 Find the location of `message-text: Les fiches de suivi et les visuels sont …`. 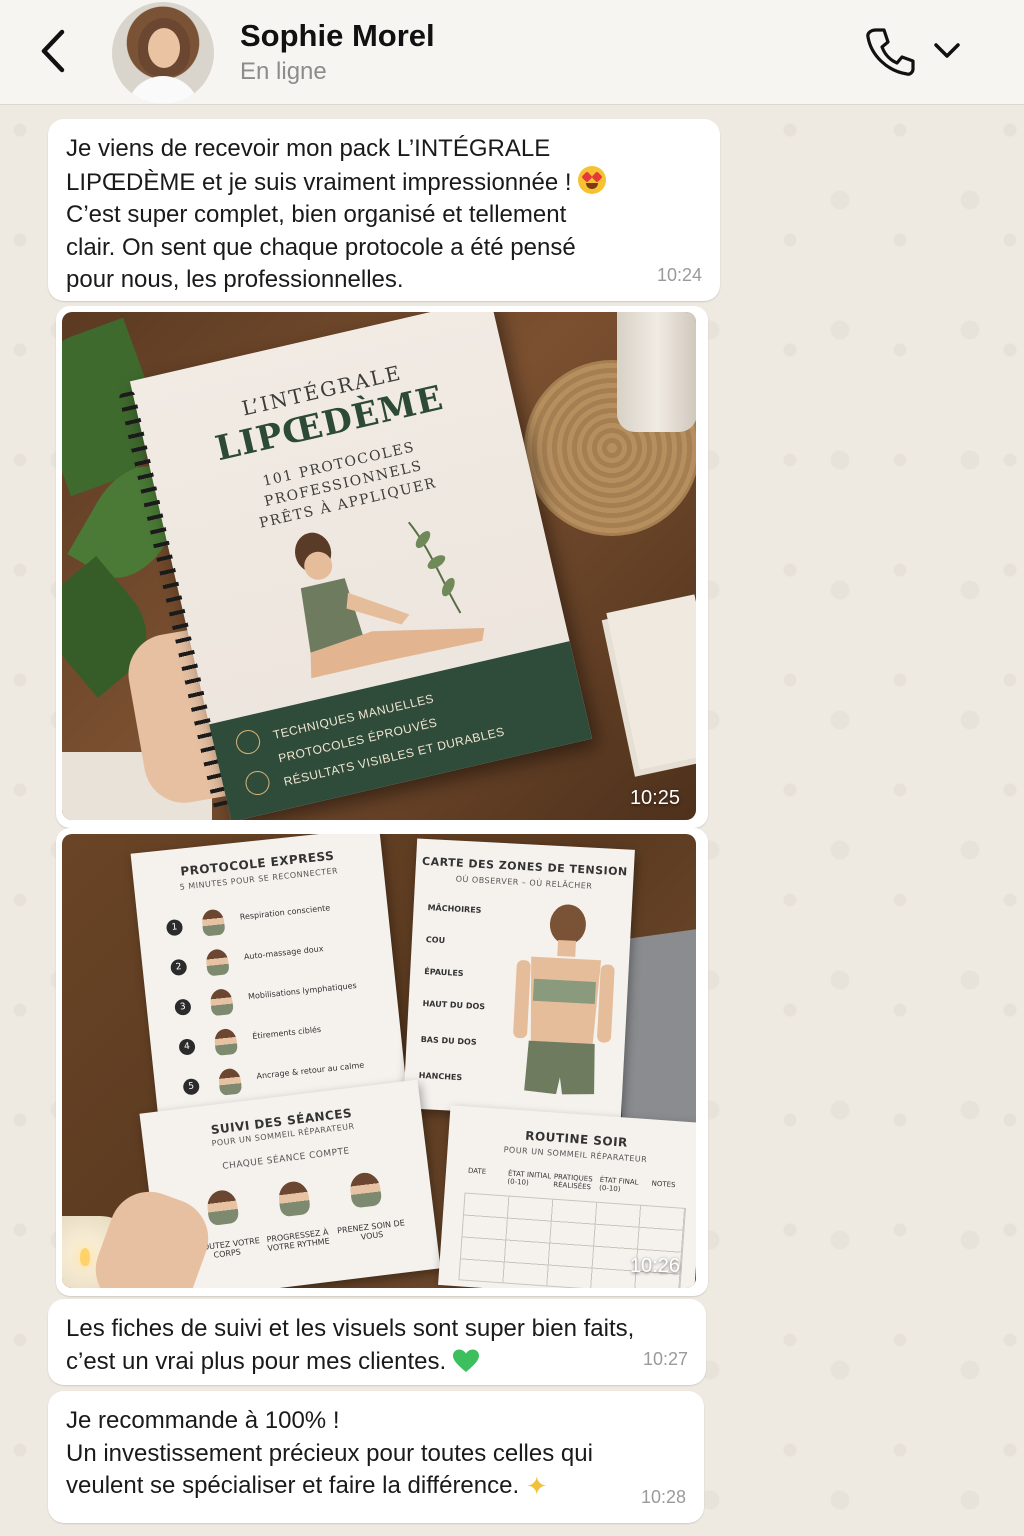

message-text: Les fiches de suivi et les visuels sont … is located at coordinates (377, 1338).